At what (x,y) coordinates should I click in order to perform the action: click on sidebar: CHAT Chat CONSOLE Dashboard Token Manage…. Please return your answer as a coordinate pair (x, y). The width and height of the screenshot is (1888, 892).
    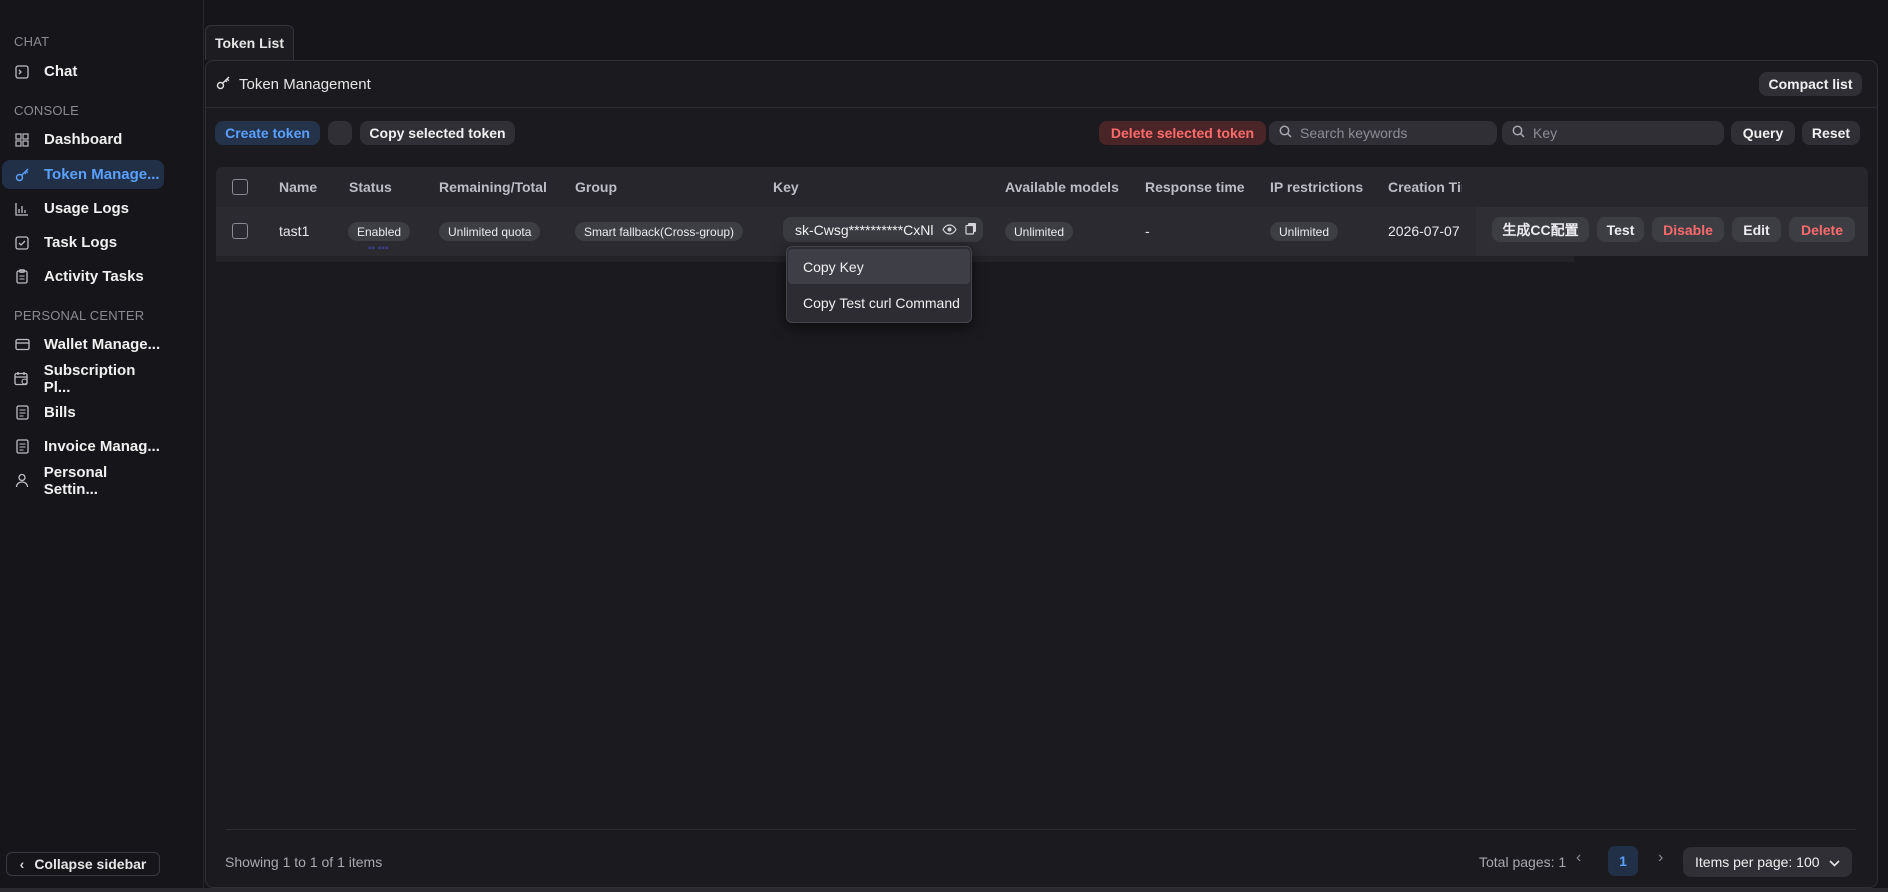
    Looking at the image, I should click on (102, 446).